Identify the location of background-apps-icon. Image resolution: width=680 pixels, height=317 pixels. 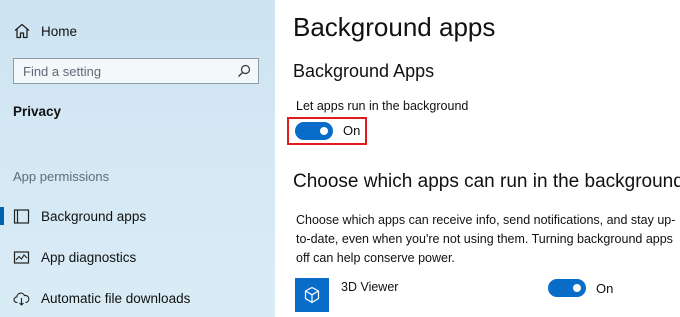
(21, 216).